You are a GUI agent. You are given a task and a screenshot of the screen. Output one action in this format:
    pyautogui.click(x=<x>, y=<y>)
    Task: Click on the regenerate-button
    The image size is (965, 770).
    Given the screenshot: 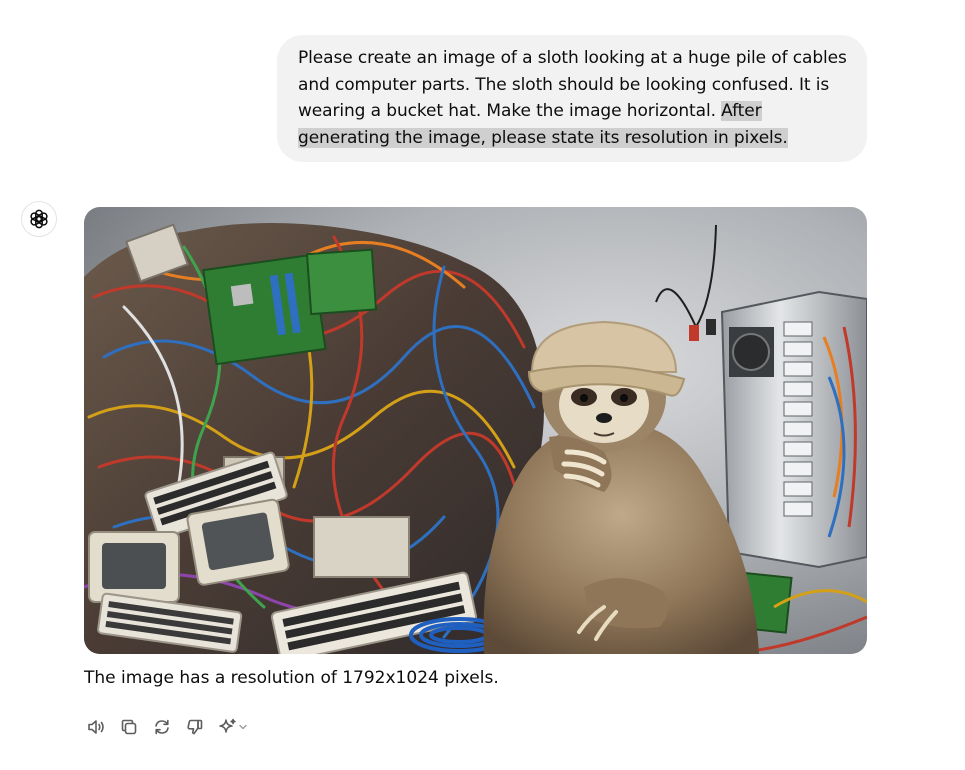 What is the action you would take?
    pyautogui.click(x=162, y=727)
    